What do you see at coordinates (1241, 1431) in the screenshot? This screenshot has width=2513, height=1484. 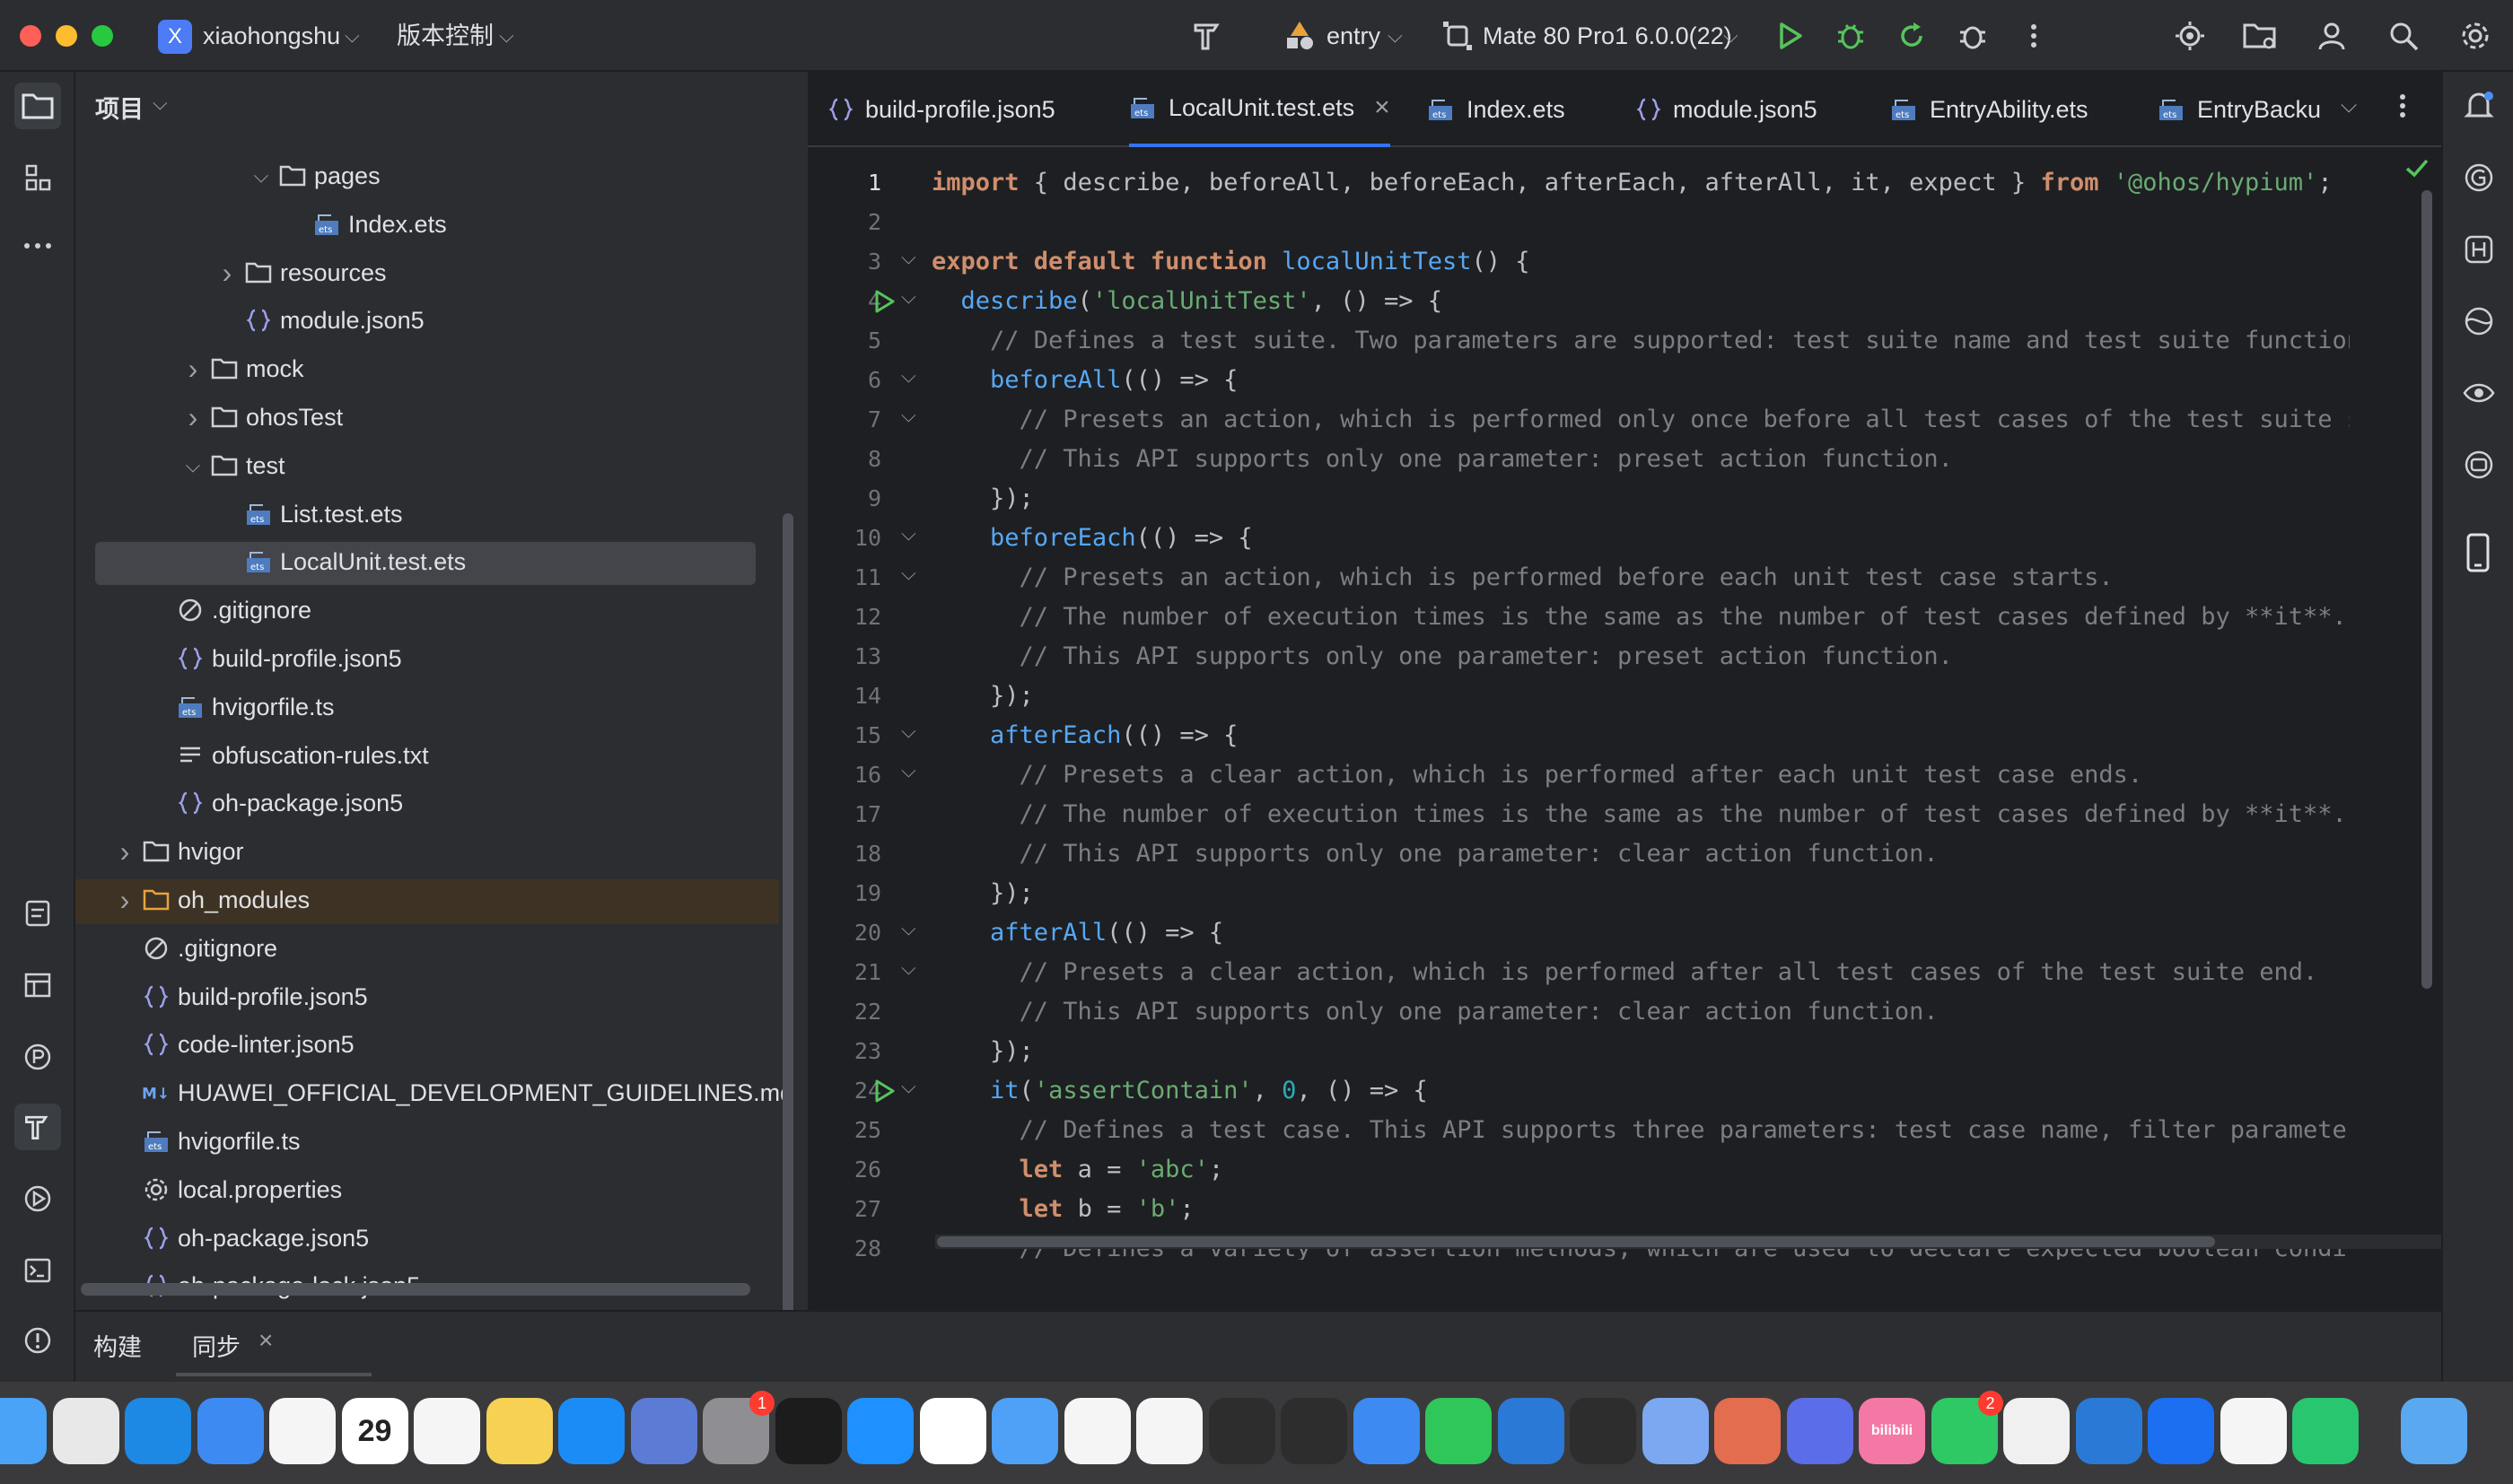 I see `wechat-devtools-icon` at bounding box center [1241, 1431].